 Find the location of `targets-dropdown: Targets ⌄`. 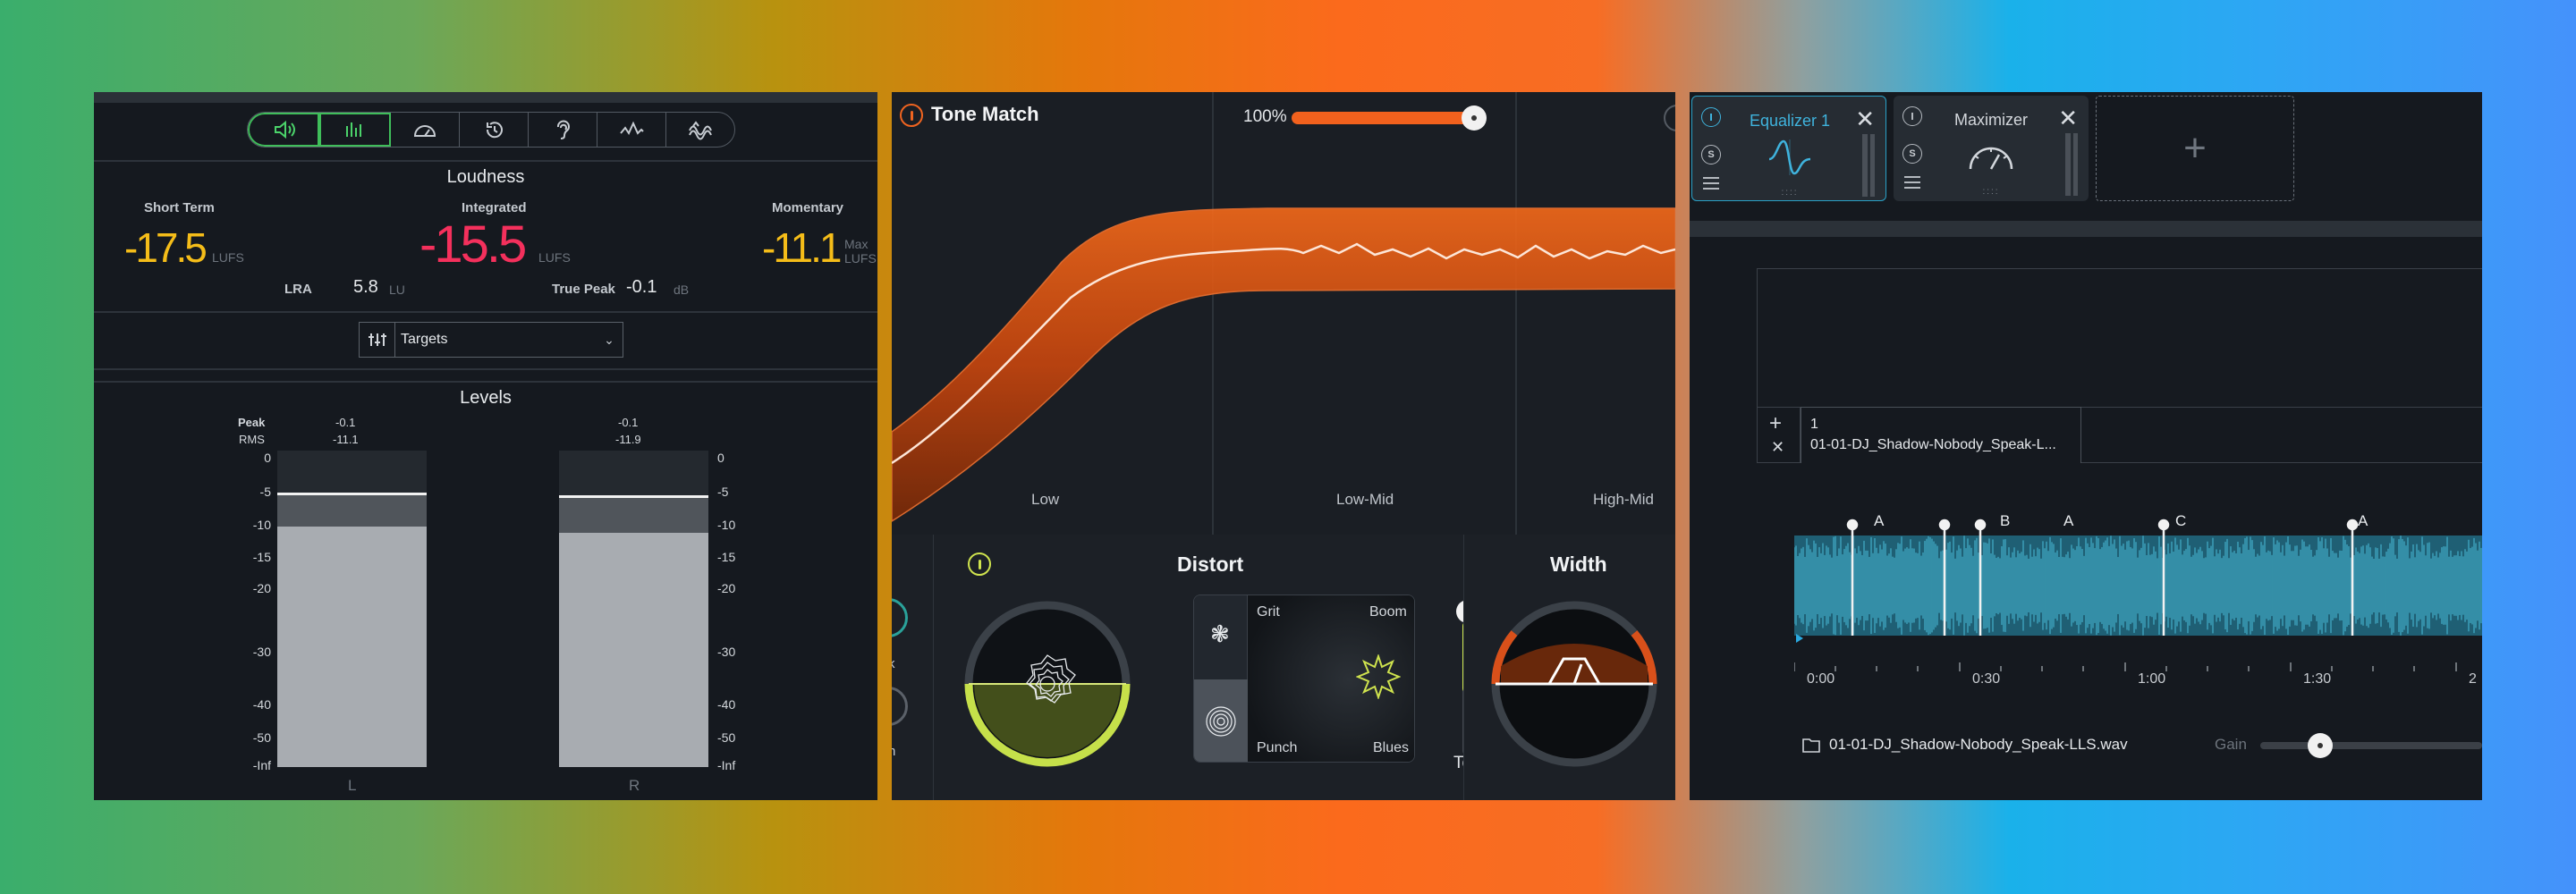

targets-dropdown: Targets ⌄ is located at coordinates (491, 340).